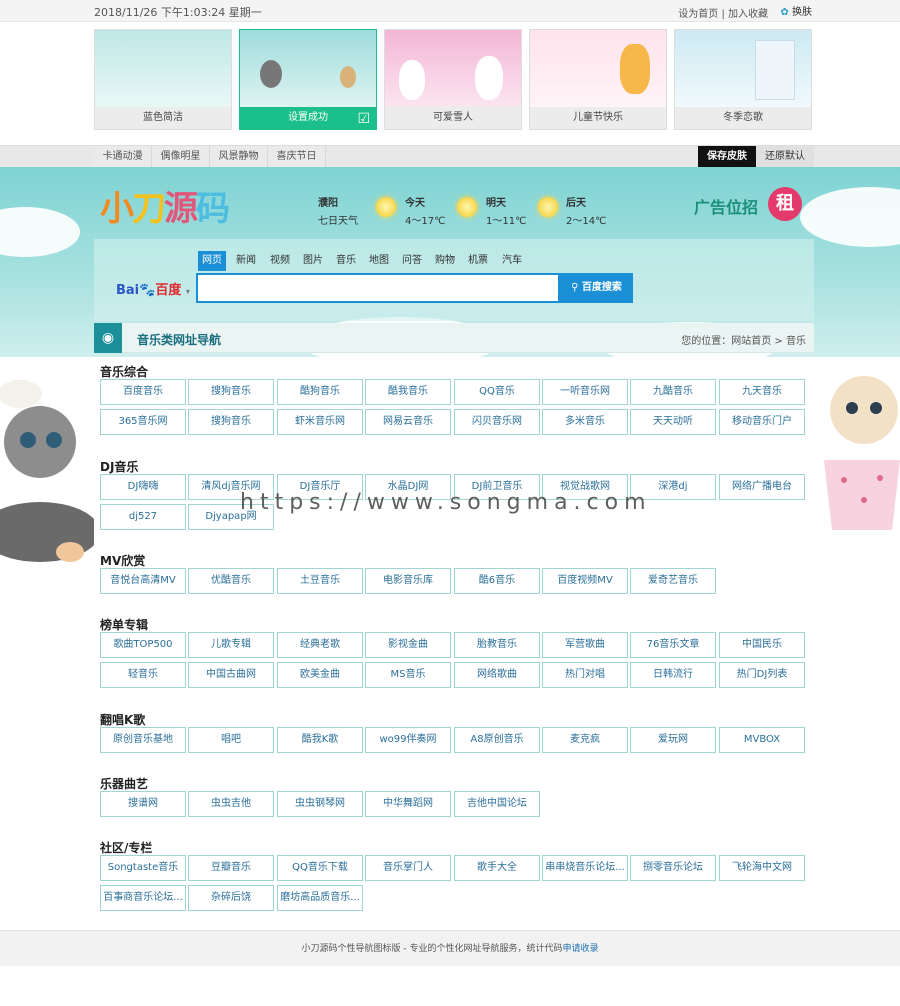 This screenshot has height=1006, width=900. Describe the element at coordinates (297, 156) in the screenshot. I see `tab-festival: 喜庆节日` at that location.